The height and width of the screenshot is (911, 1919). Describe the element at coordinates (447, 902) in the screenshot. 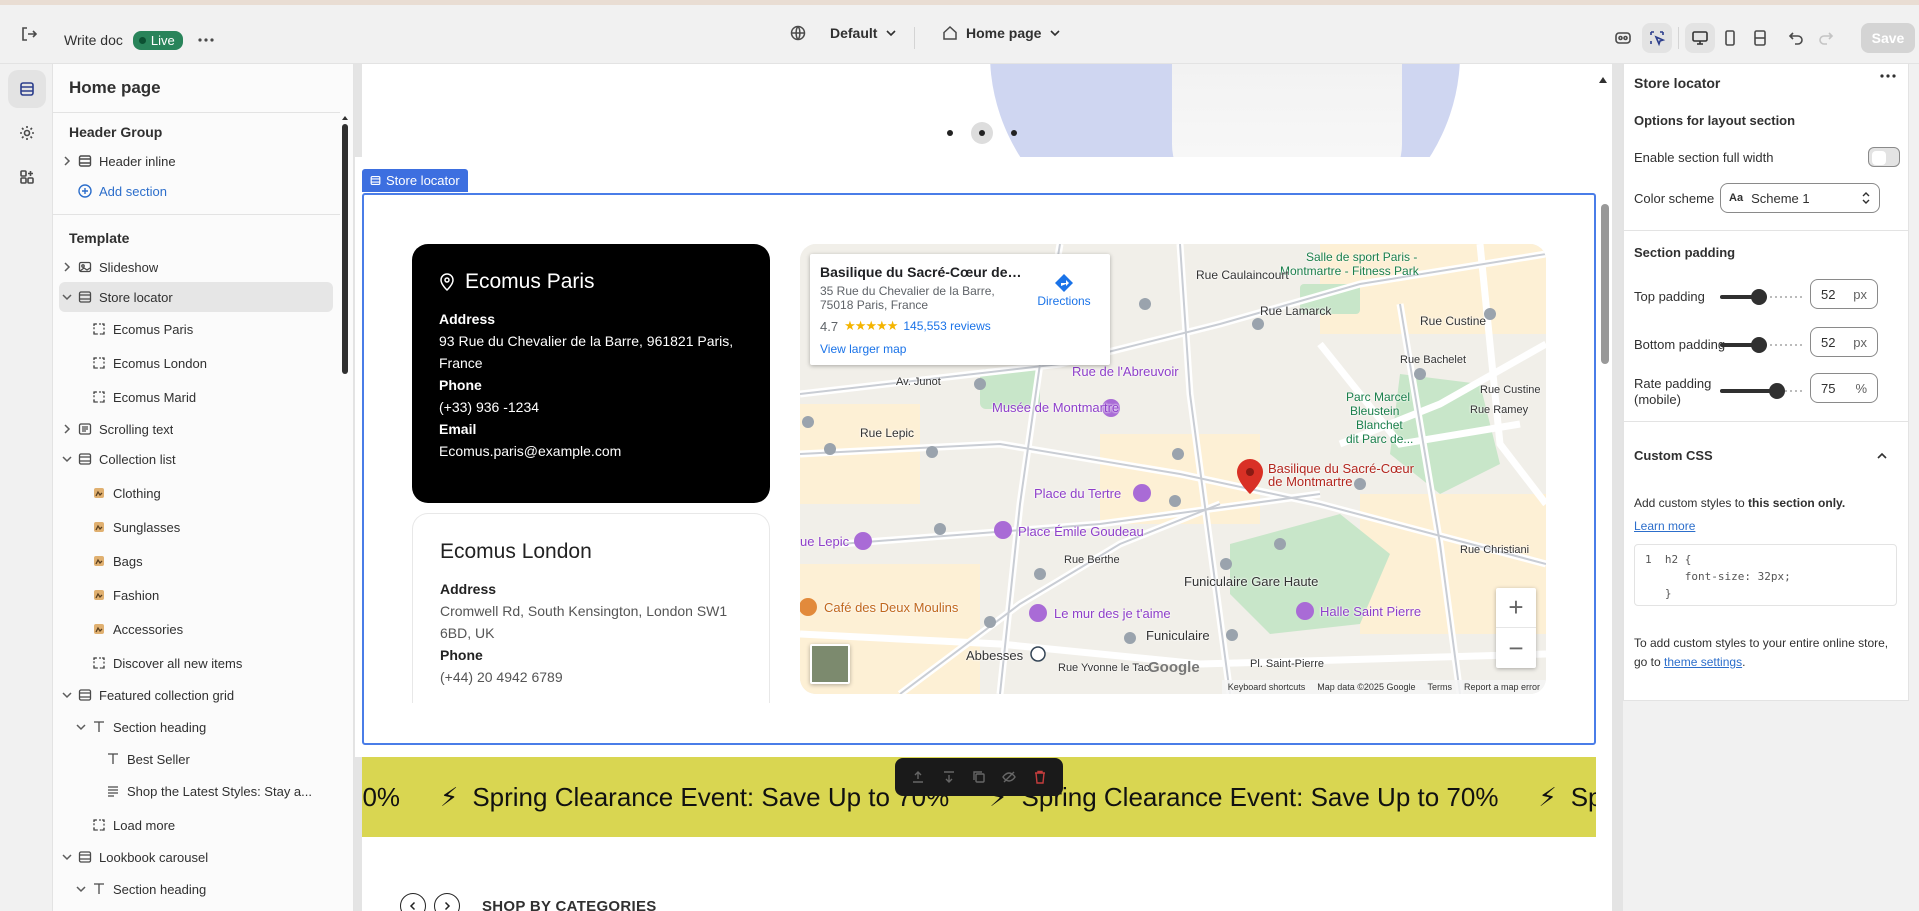

I see `next-arrow-button` at that location.